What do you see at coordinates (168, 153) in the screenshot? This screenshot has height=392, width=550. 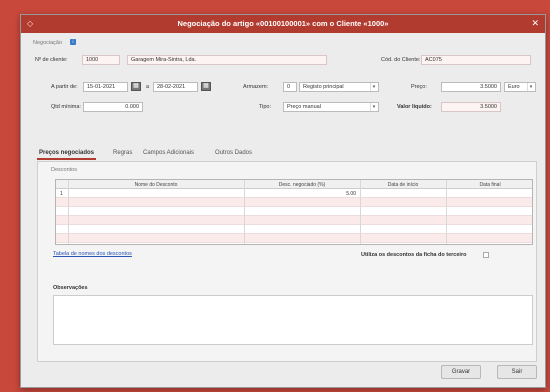 I see `tab-campos-adicionais: Campos Adicionais` at bounding box center [168, 153].